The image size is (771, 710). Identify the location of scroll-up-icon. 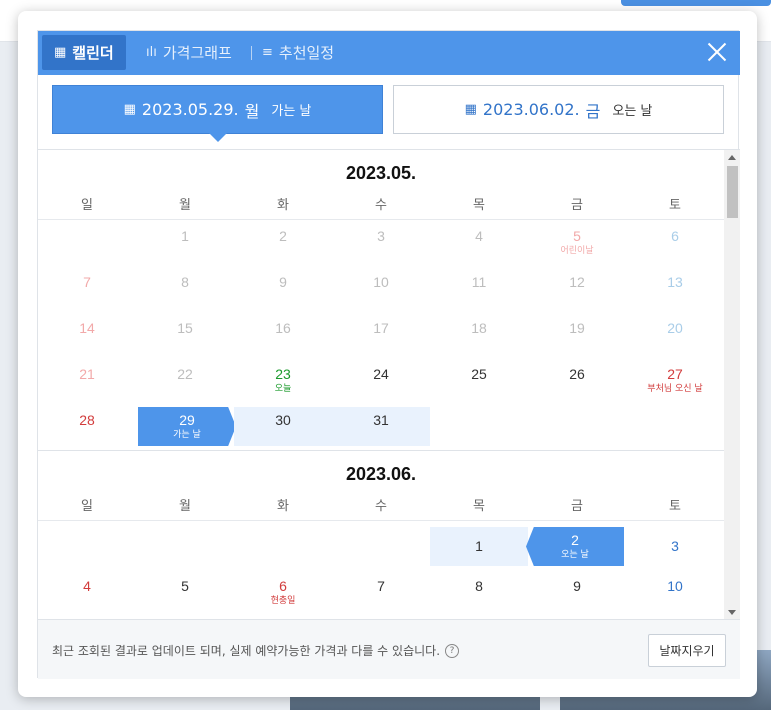
(732, 157).